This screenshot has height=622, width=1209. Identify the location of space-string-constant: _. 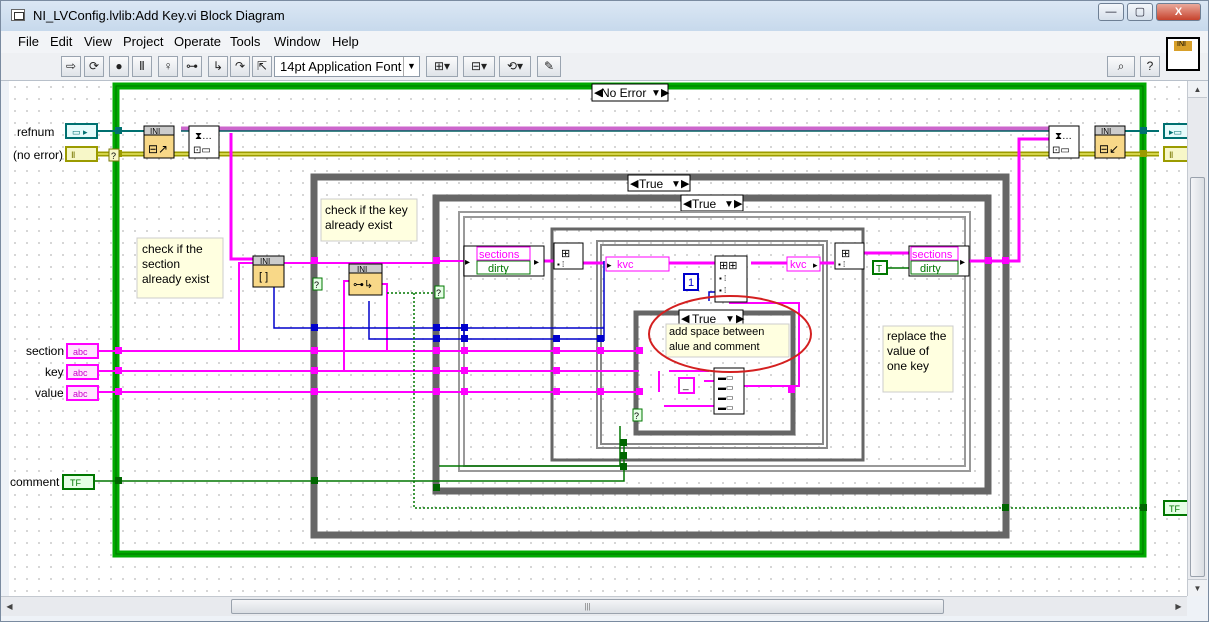
(686, 385).